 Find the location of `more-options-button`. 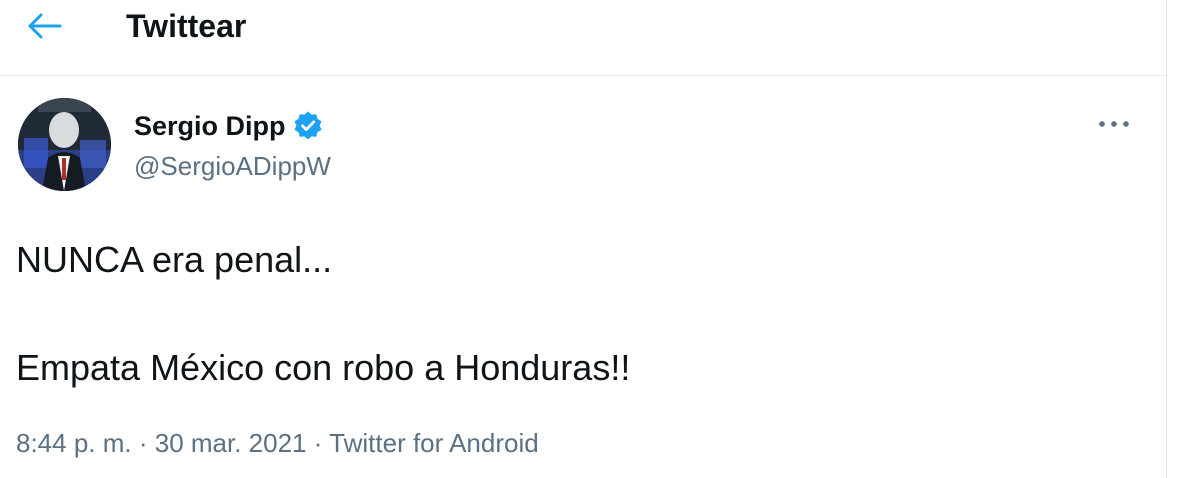

more-options-button is located at coordinates (1114, 124).